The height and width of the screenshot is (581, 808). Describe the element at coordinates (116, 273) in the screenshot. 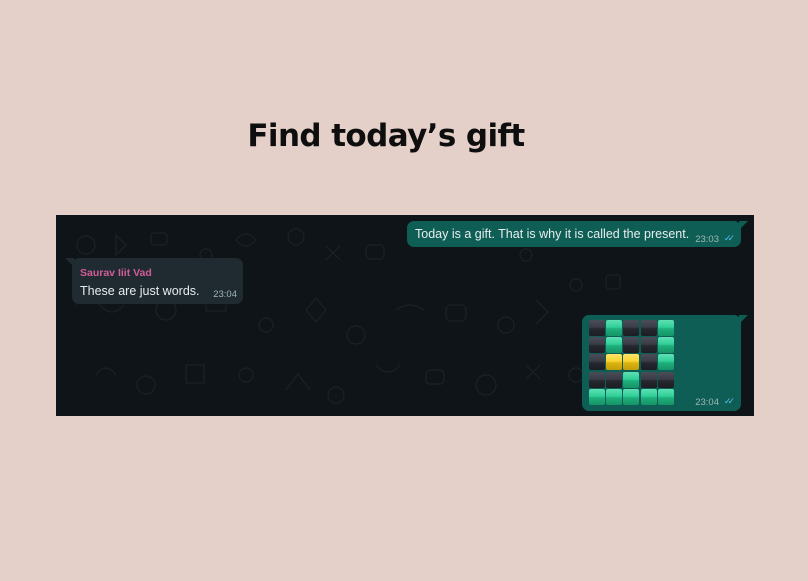

I see `sender-name: Saurav Iiit Vad` at that location.